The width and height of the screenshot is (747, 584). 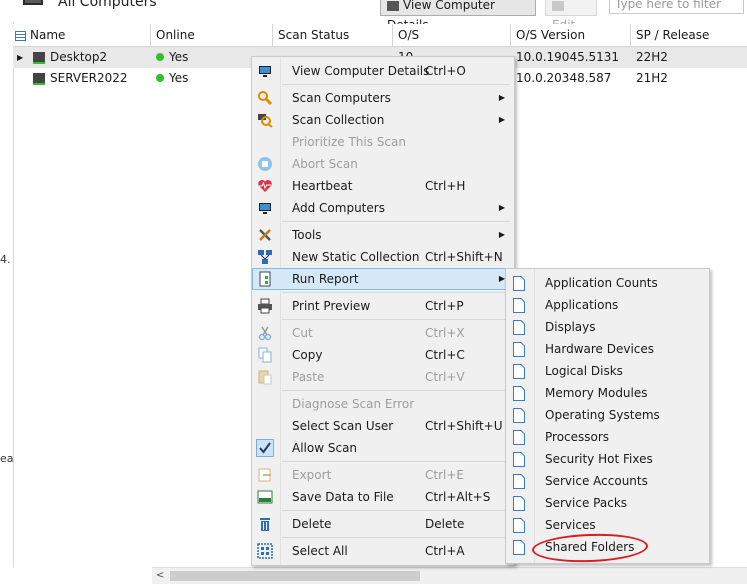 I want to click on submenu-item-label: Operating Systems, so click(x=602, y=415).